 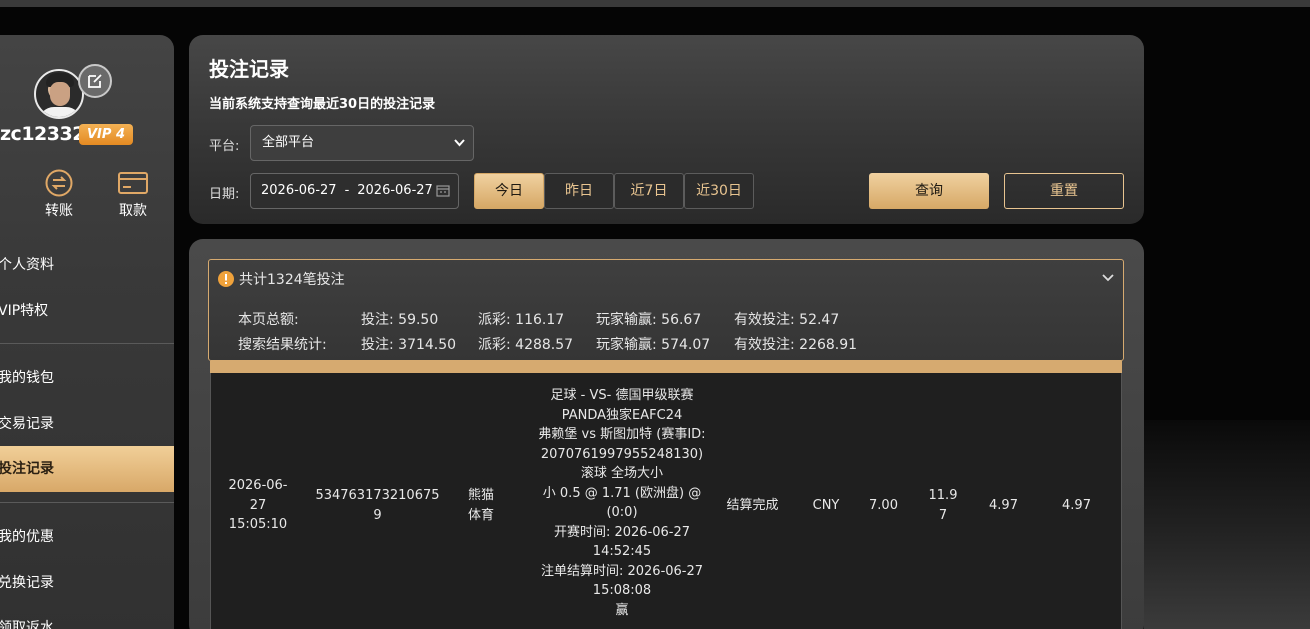 What do you see at coordinates (87, 583) in the screenshot?
I see `sidebar-item-redeem: 兑换记录` at bounding box center [87, 583].